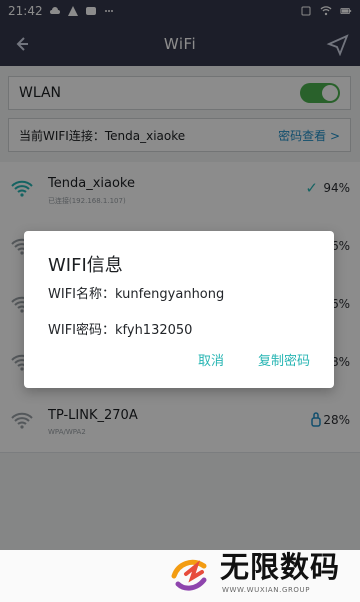 The height and width of the screenshot is (602, 360). I want to click on watermark-url: WWW.WUXIAN.GROUP, so click(266, 590).